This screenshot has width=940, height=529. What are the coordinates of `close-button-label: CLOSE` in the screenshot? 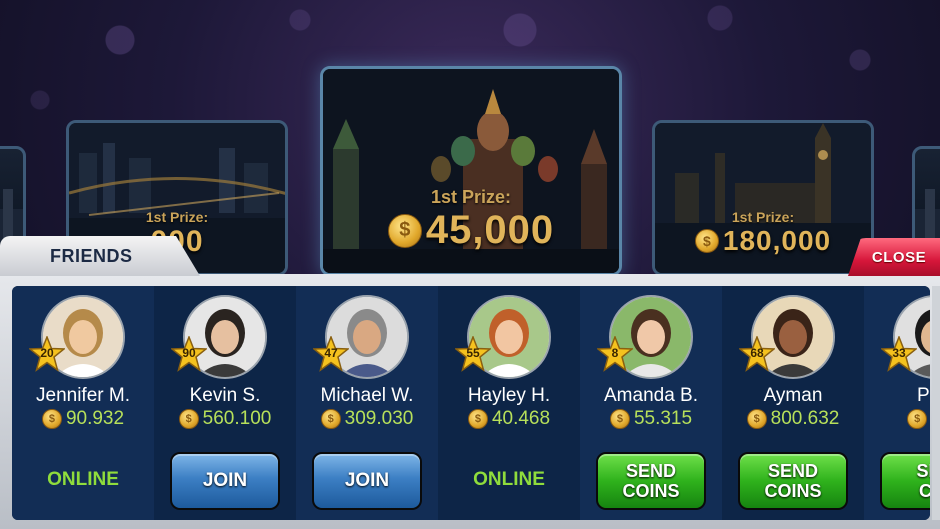 It's located at (899, 257).